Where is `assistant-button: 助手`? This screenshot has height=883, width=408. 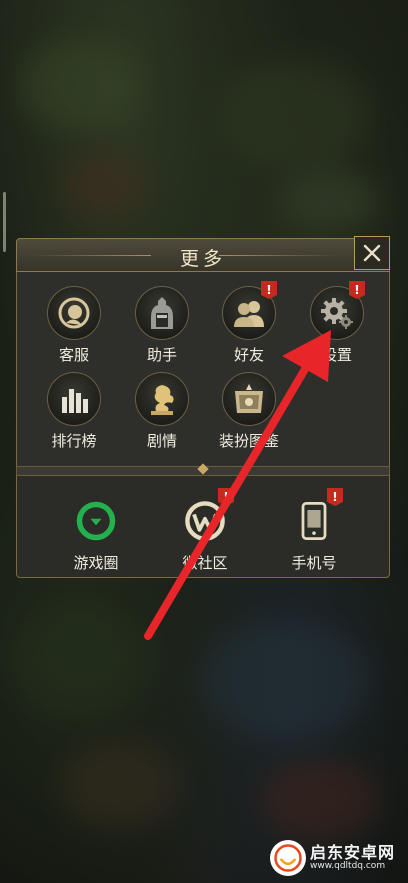 assistant-button: 助手 is located at coordinates (162, 325).